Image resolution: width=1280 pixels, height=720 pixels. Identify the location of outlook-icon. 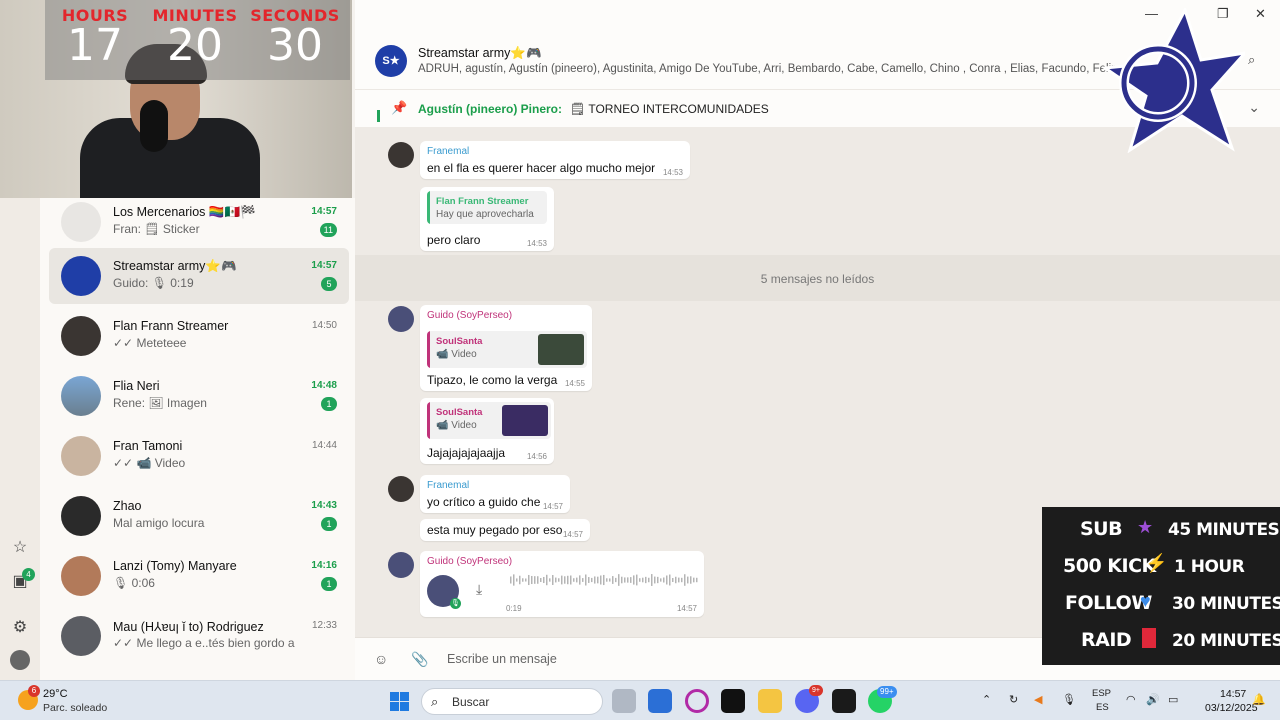
(660, 701).